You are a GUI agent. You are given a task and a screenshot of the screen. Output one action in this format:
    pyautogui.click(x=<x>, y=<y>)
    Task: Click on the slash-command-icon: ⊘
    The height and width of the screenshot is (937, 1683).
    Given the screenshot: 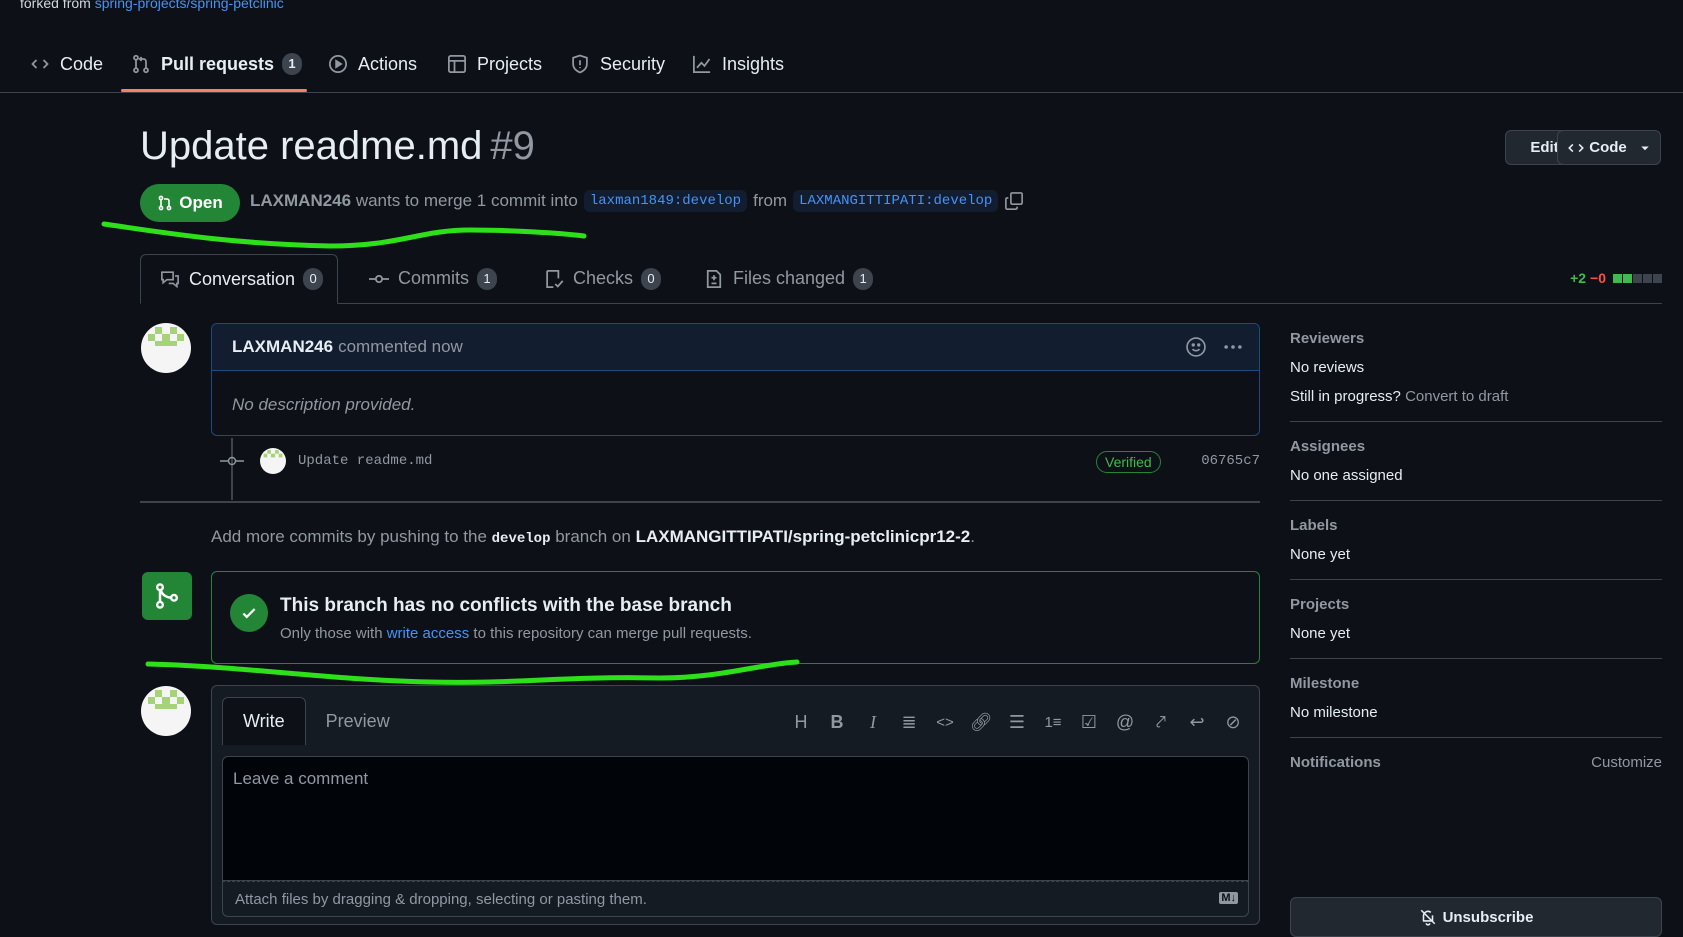 What is the action you would take?
    pyautogui.click(x=1233, y=722)
    